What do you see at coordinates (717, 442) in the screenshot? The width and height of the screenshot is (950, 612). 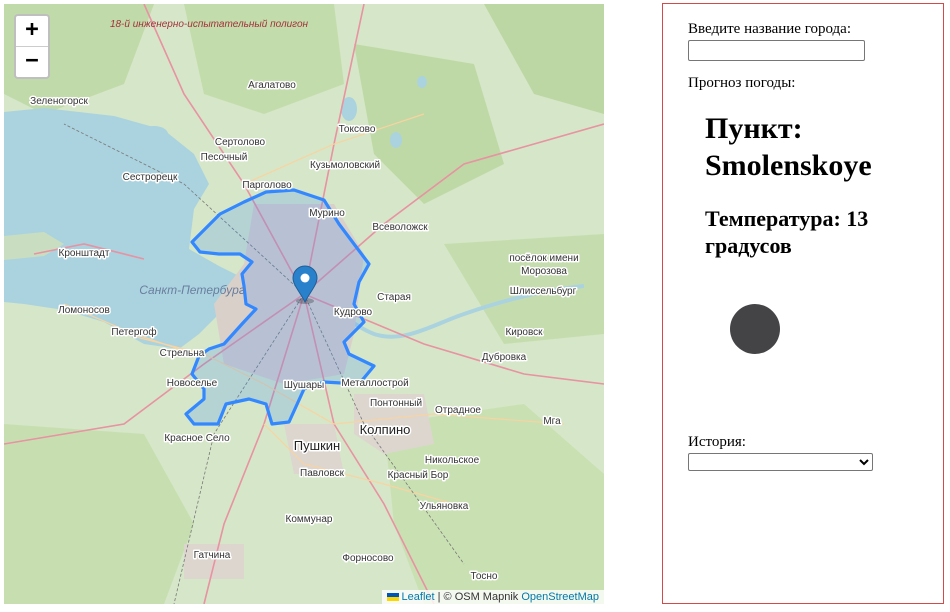 I see `history-label: История:` at bounding box center [717, 442].